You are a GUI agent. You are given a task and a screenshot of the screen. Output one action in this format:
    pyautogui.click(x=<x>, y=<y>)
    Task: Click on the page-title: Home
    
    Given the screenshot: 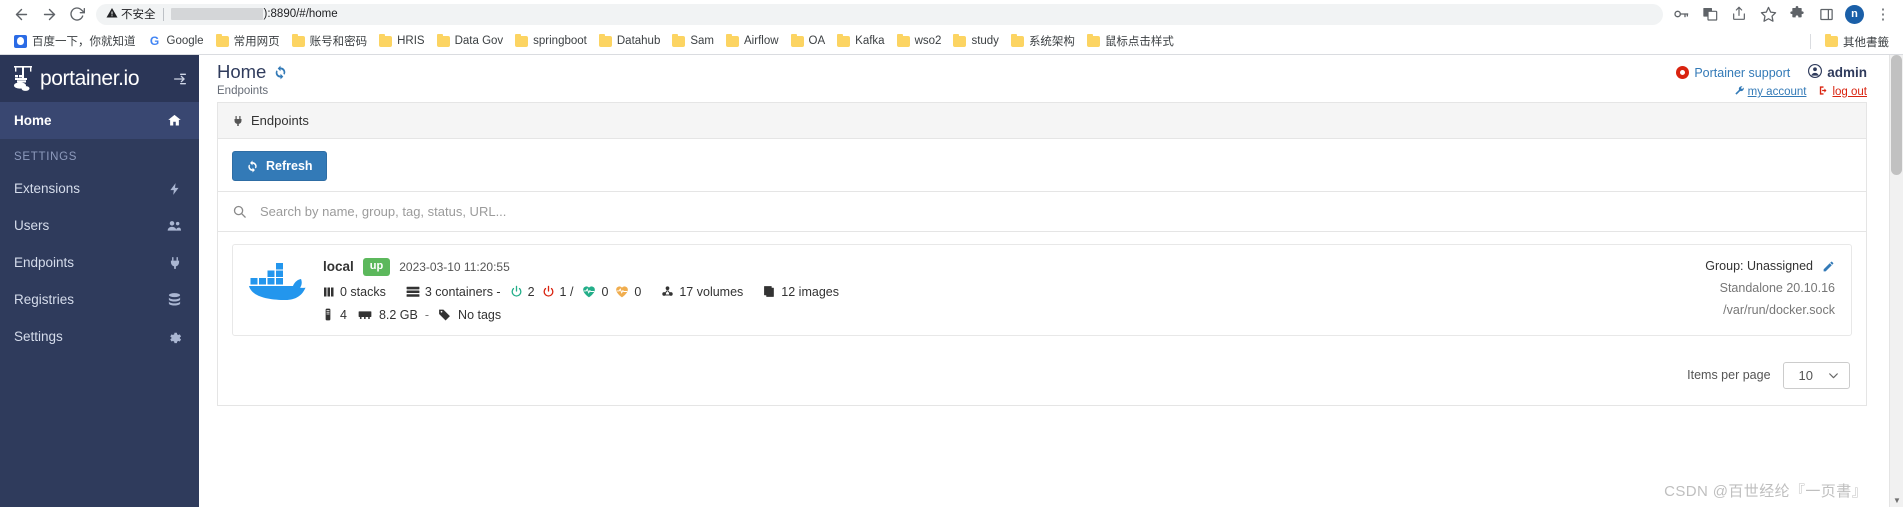 What is the action you would take?
    pyautogui.click(x=252, y=71)
    